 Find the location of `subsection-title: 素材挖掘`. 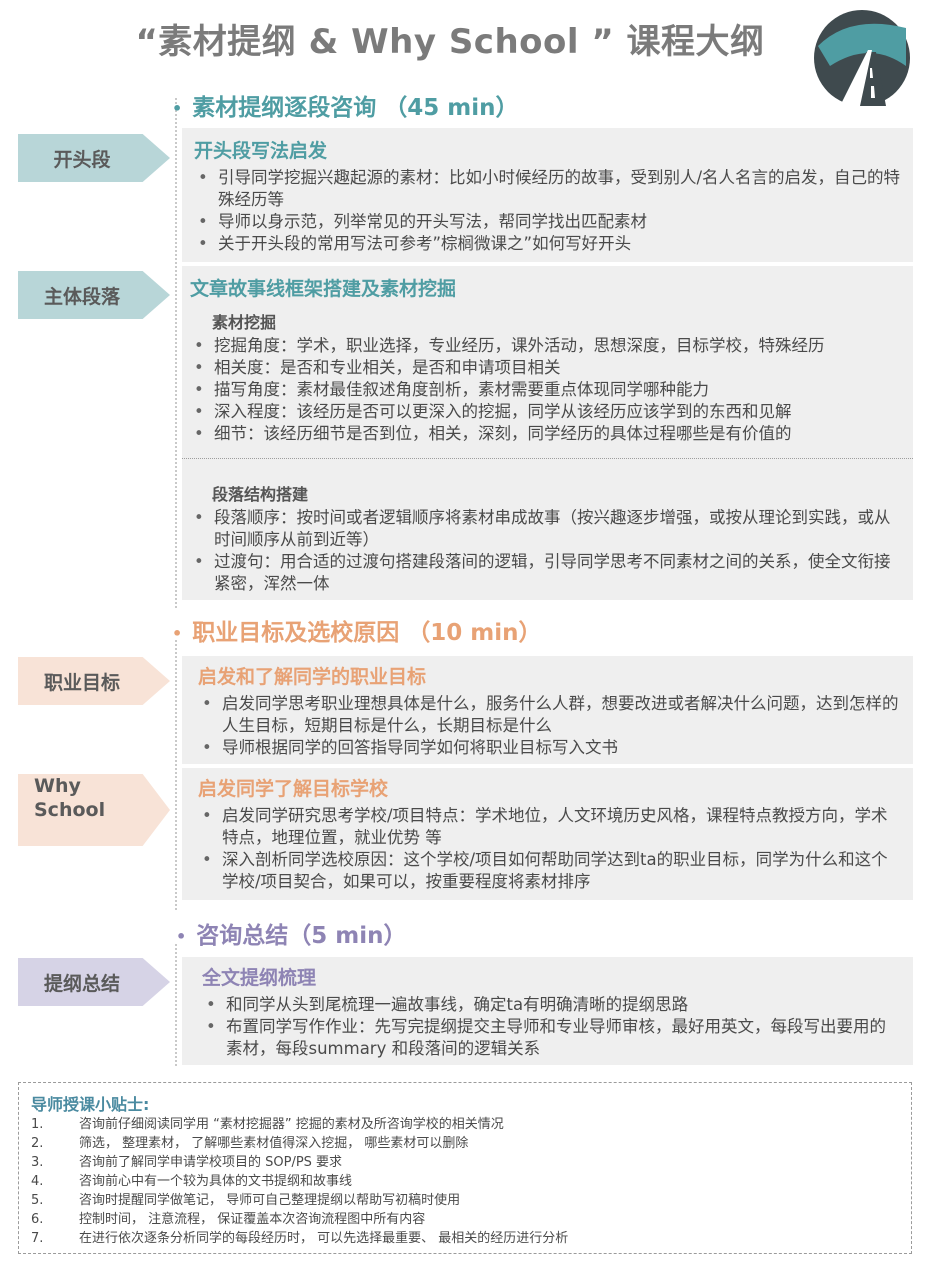

subsection-title: 素材挖掘 is located at coordinates (244, 322).